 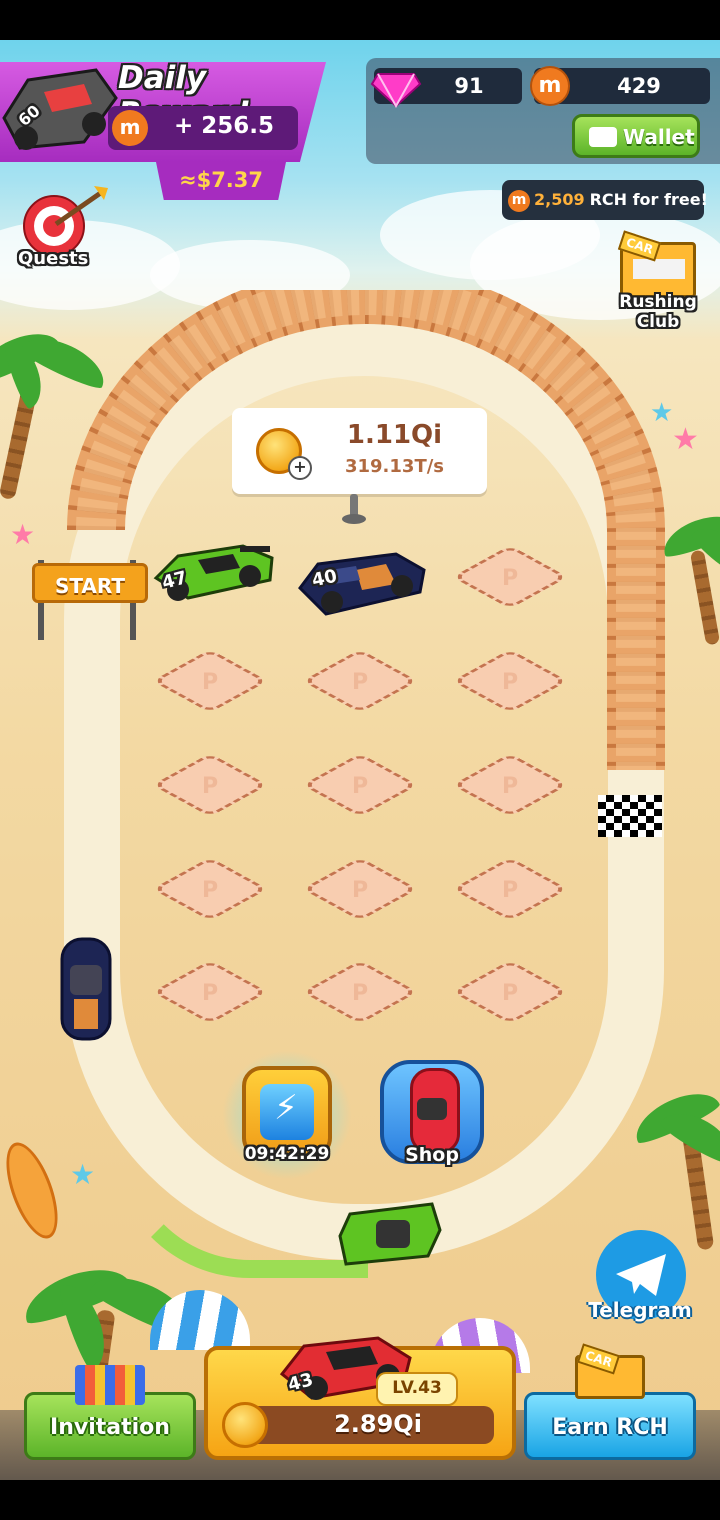 I want to click on currency-panel: 91 m 429 Wallet, so click(x=543, y=111).